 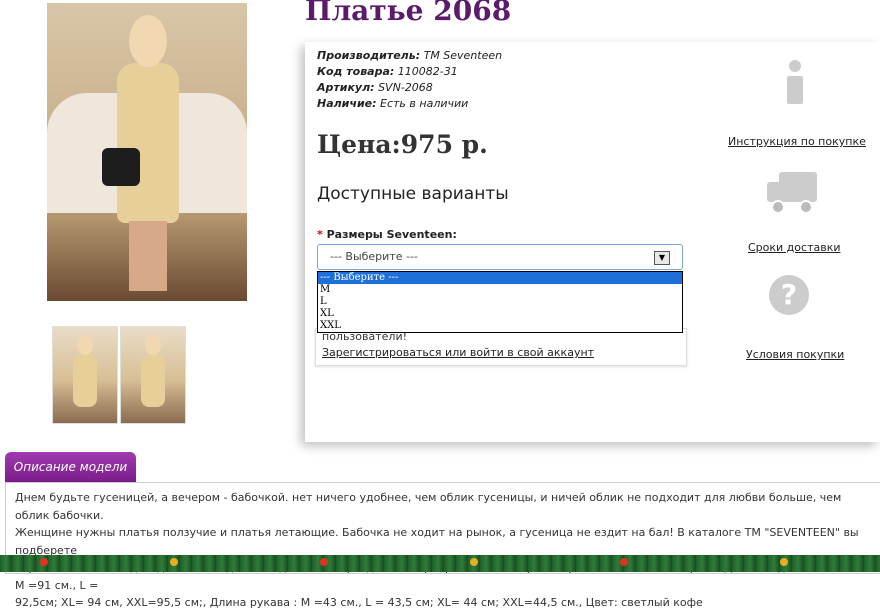 I want to click on purchase-conditions-link: Условия покупки, so click(x=795, y=354).